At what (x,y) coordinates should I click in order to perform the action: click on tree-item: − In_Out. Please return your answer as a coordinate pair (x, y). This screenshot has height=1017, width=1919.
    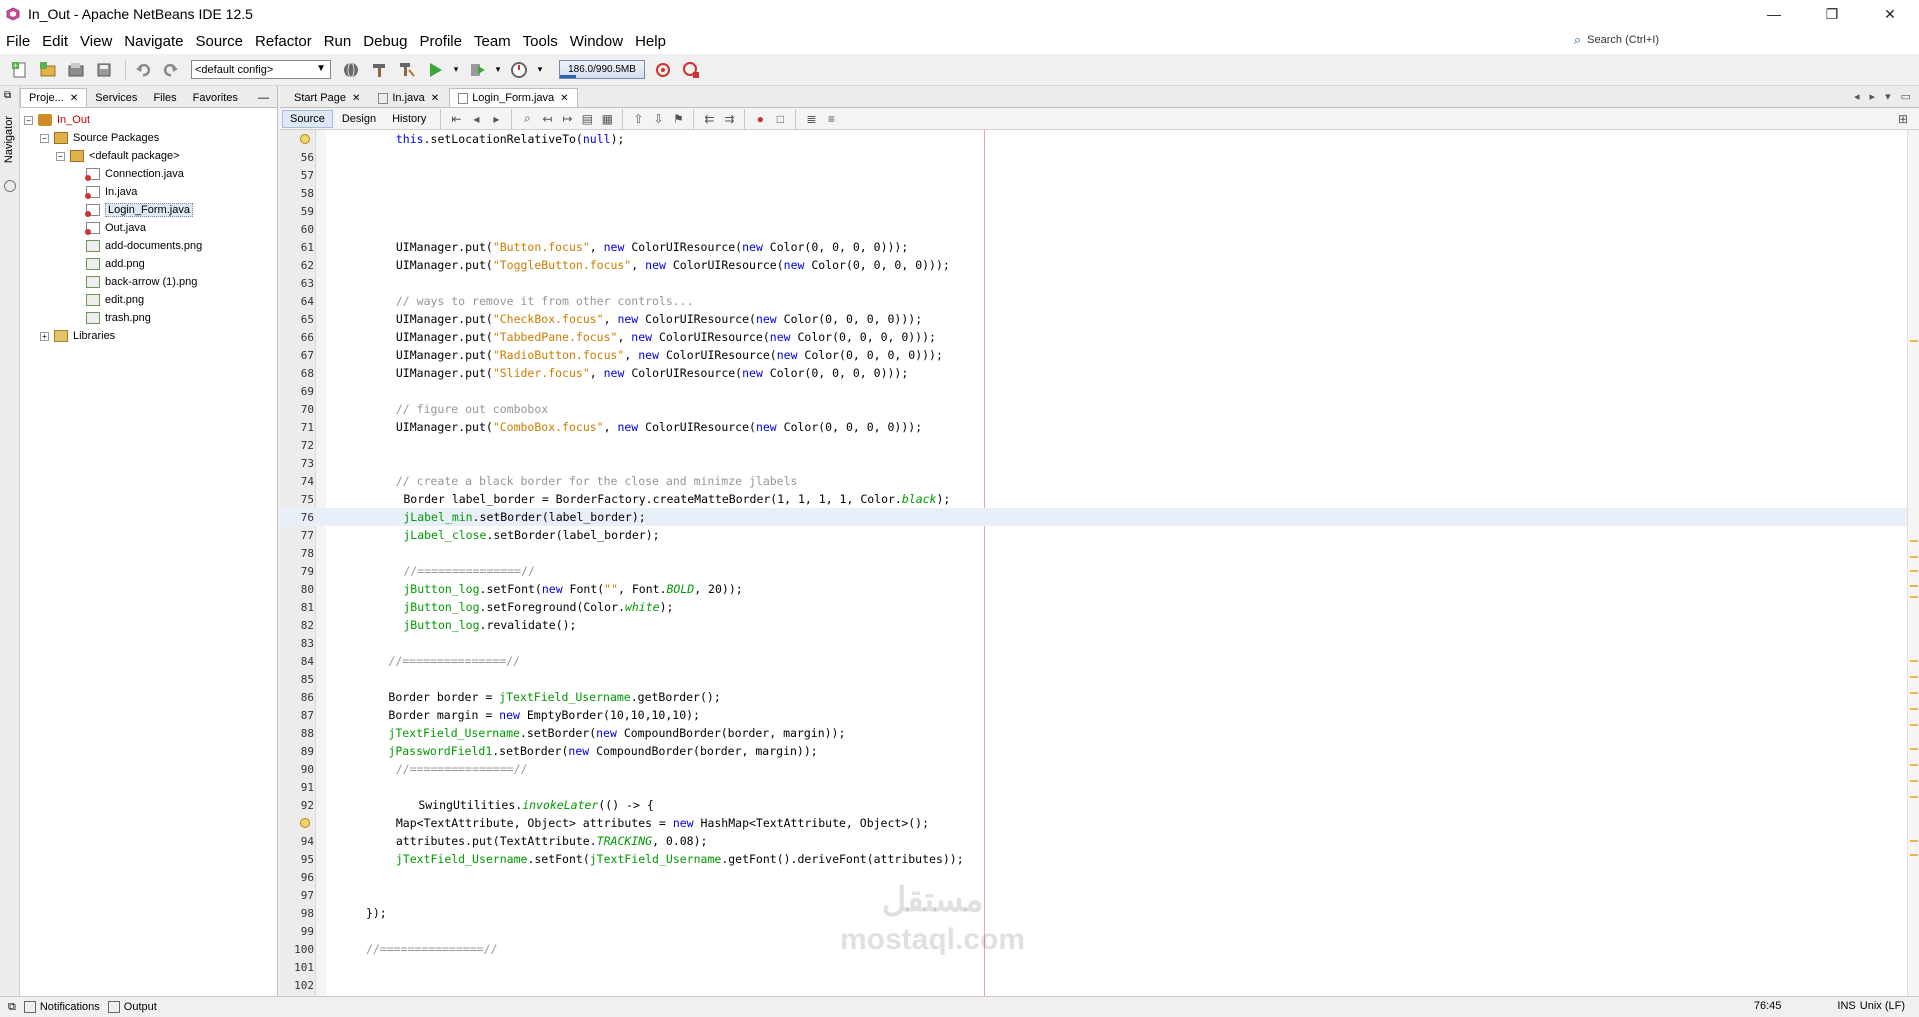
    Looking at the image, I should click on (148, 120).